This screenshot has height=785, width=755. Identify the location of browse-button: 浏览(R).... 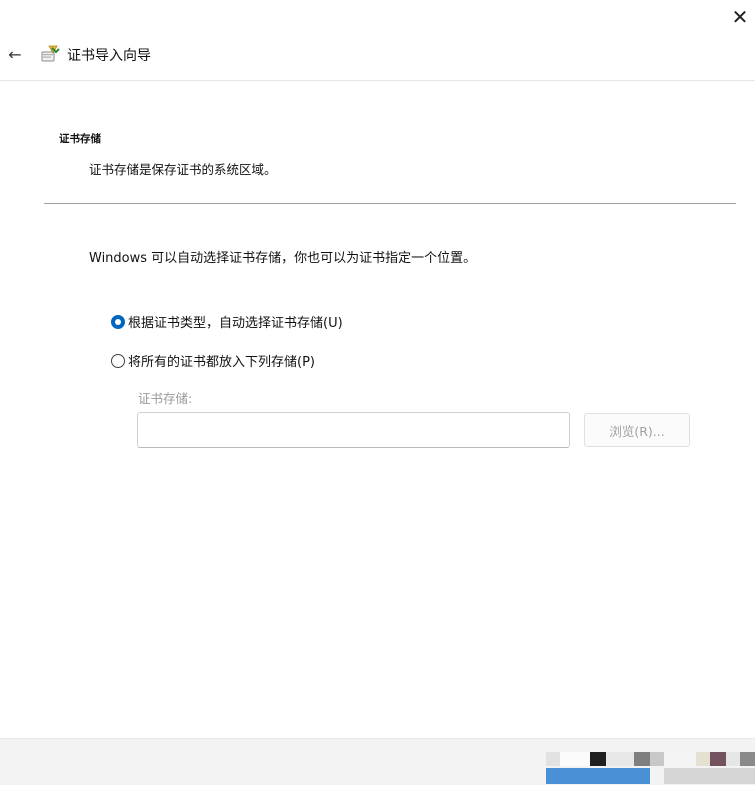
(637, 430).